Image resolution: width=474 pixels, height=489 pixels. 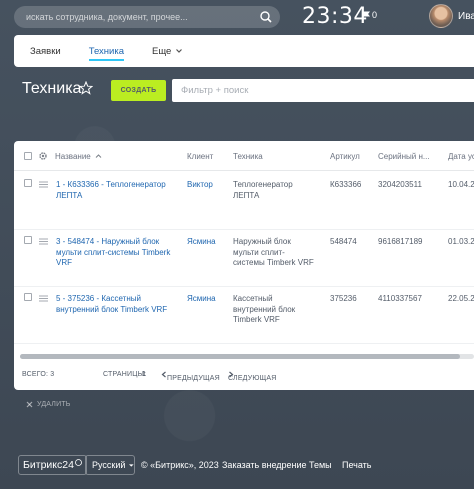 What do you see at coordinates (461, 241) in the screenshot?
I see `row-date: 01.03.20` at bounding box center [461, 241].